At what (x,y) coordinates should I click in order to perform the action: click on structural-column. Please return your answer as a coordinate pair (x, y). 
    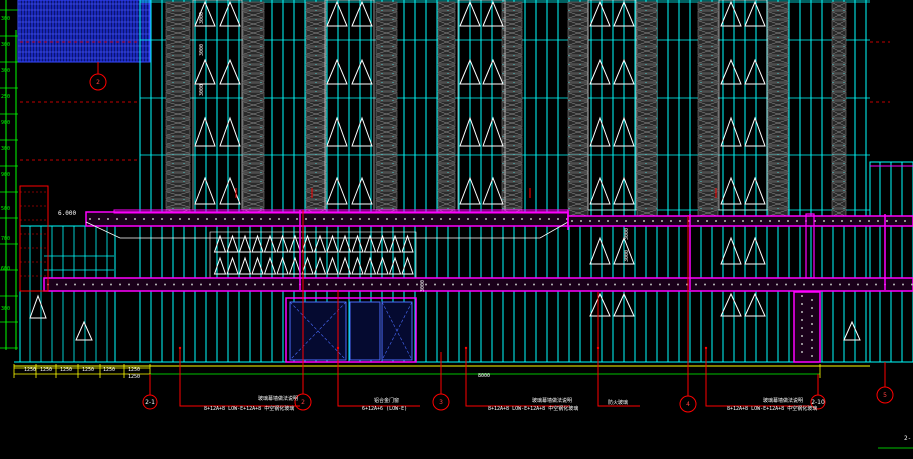
    Looking at the image, I should click on (807, 327).